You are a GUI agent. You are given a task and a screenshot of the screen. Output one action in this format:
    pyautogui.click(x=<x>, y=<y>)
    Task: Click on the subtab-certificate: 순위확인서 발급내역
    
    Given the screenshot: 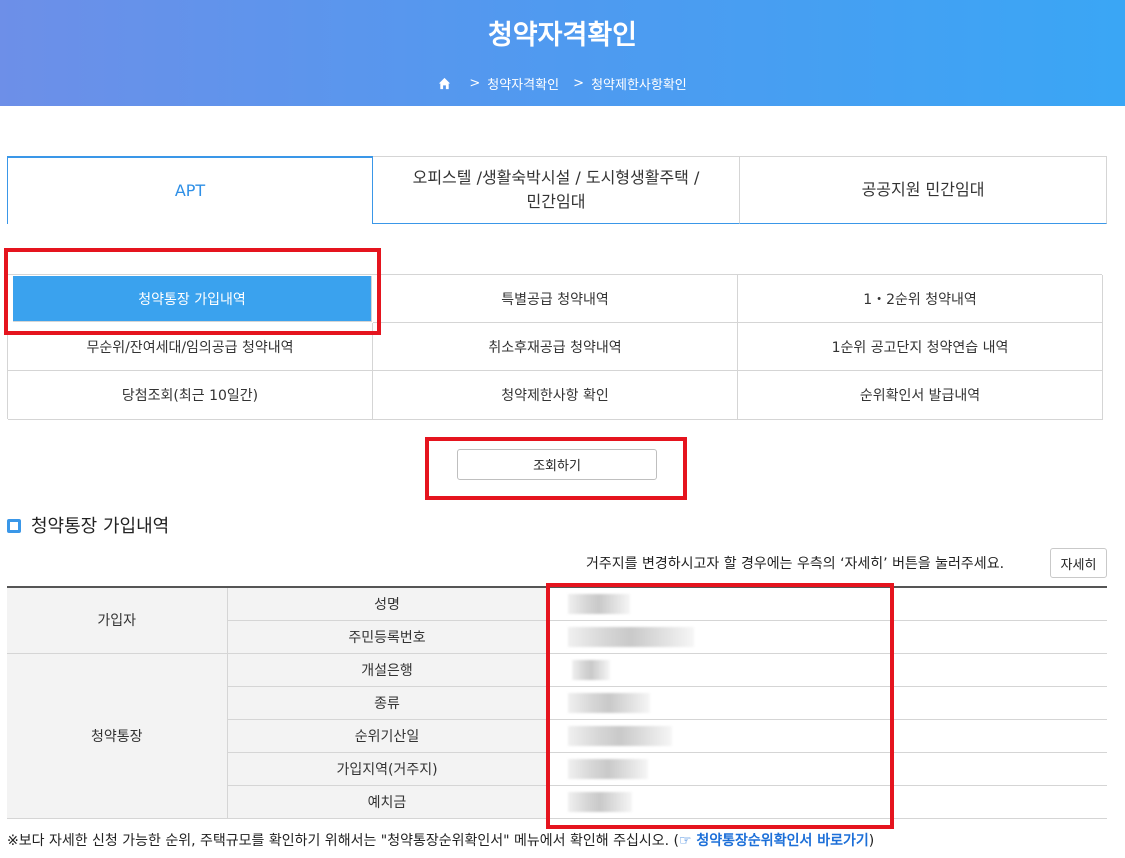 What is the action you would take?
    pyautogui.click(x=920, y=395)
    